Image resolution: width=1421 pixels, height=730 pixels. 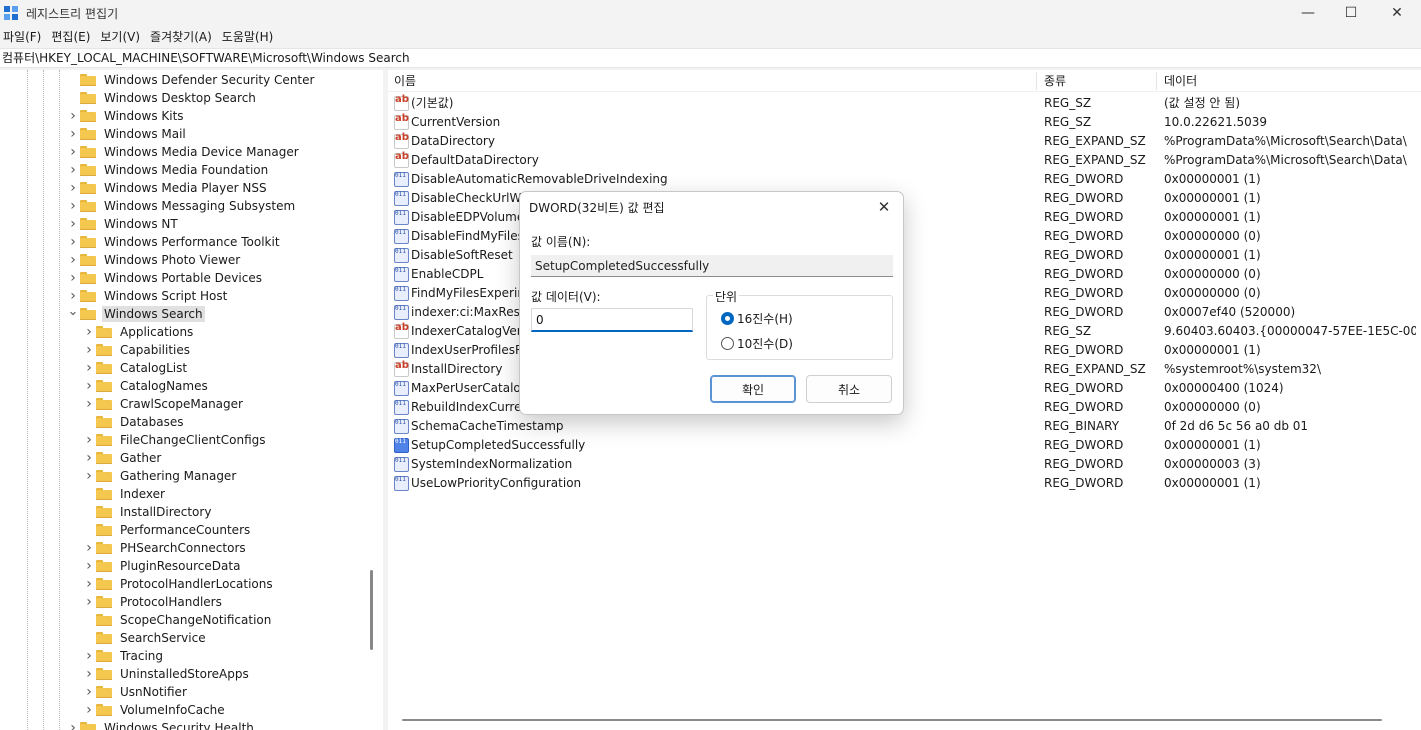 I want to click on value-row: CurrentVersion REG_SZ 10.0.22621.5039, so click(x=904, y=122).